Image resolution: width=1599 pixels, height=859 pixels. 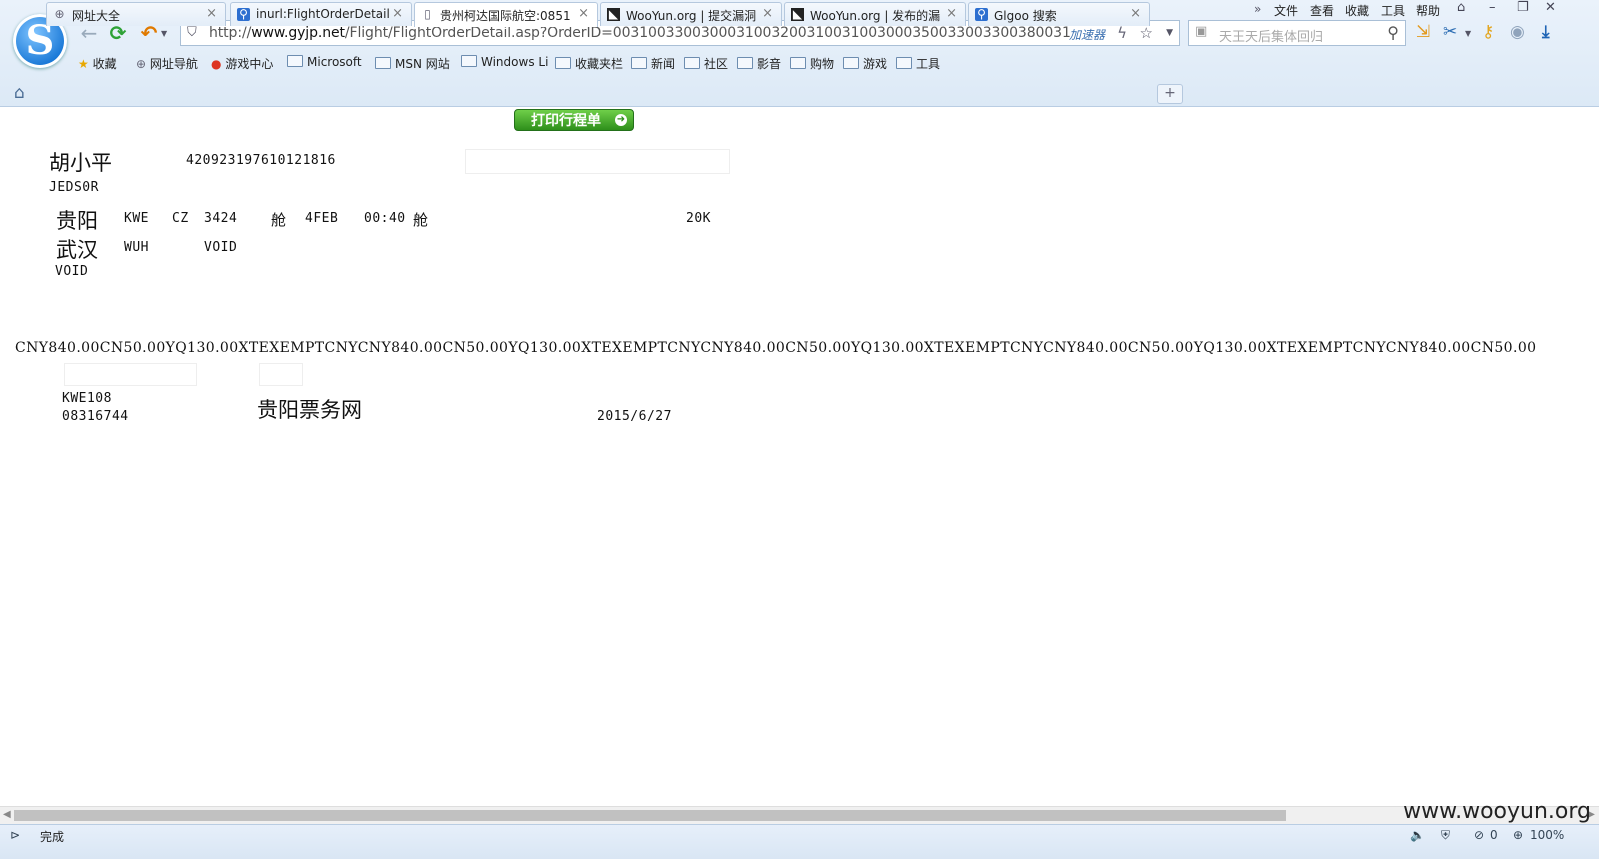 What do you see at coordinates (15, 835) in the screenshot?
I see `sidebar-toggle-icon: ⊳` at bounding box center [15, 835].